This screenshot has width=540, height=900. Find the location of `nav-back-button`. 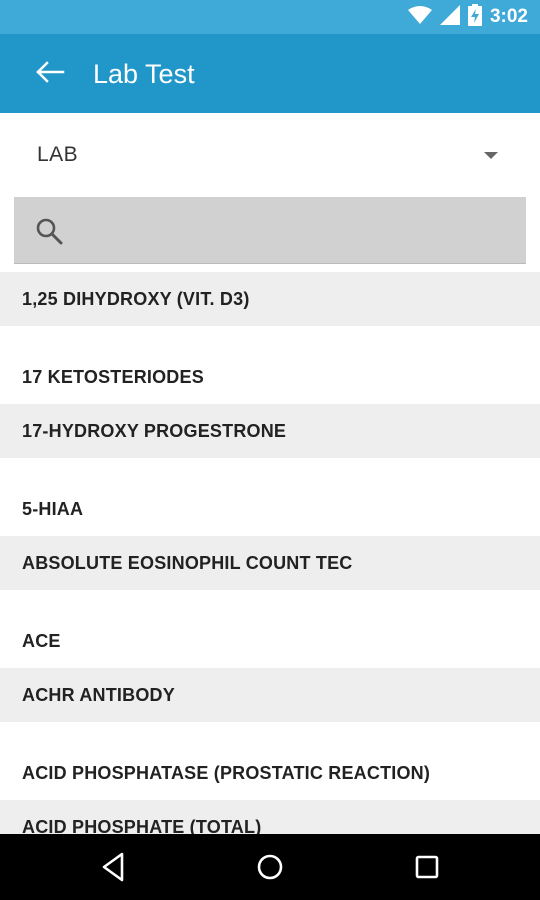

nav-back-button is located at coordinates (114, 867).